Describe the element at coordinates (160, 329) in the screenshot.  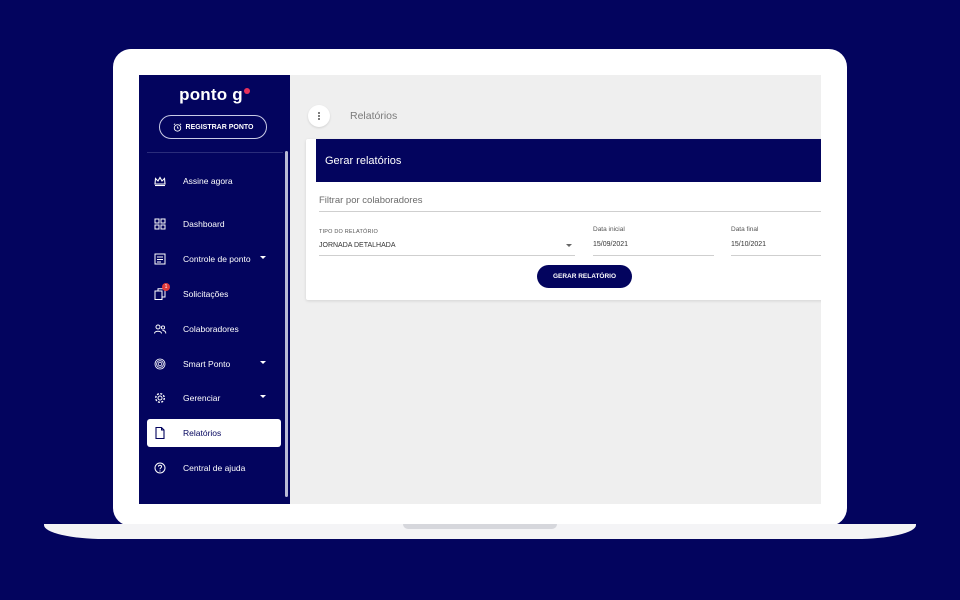
I see `people-icon` at that location.